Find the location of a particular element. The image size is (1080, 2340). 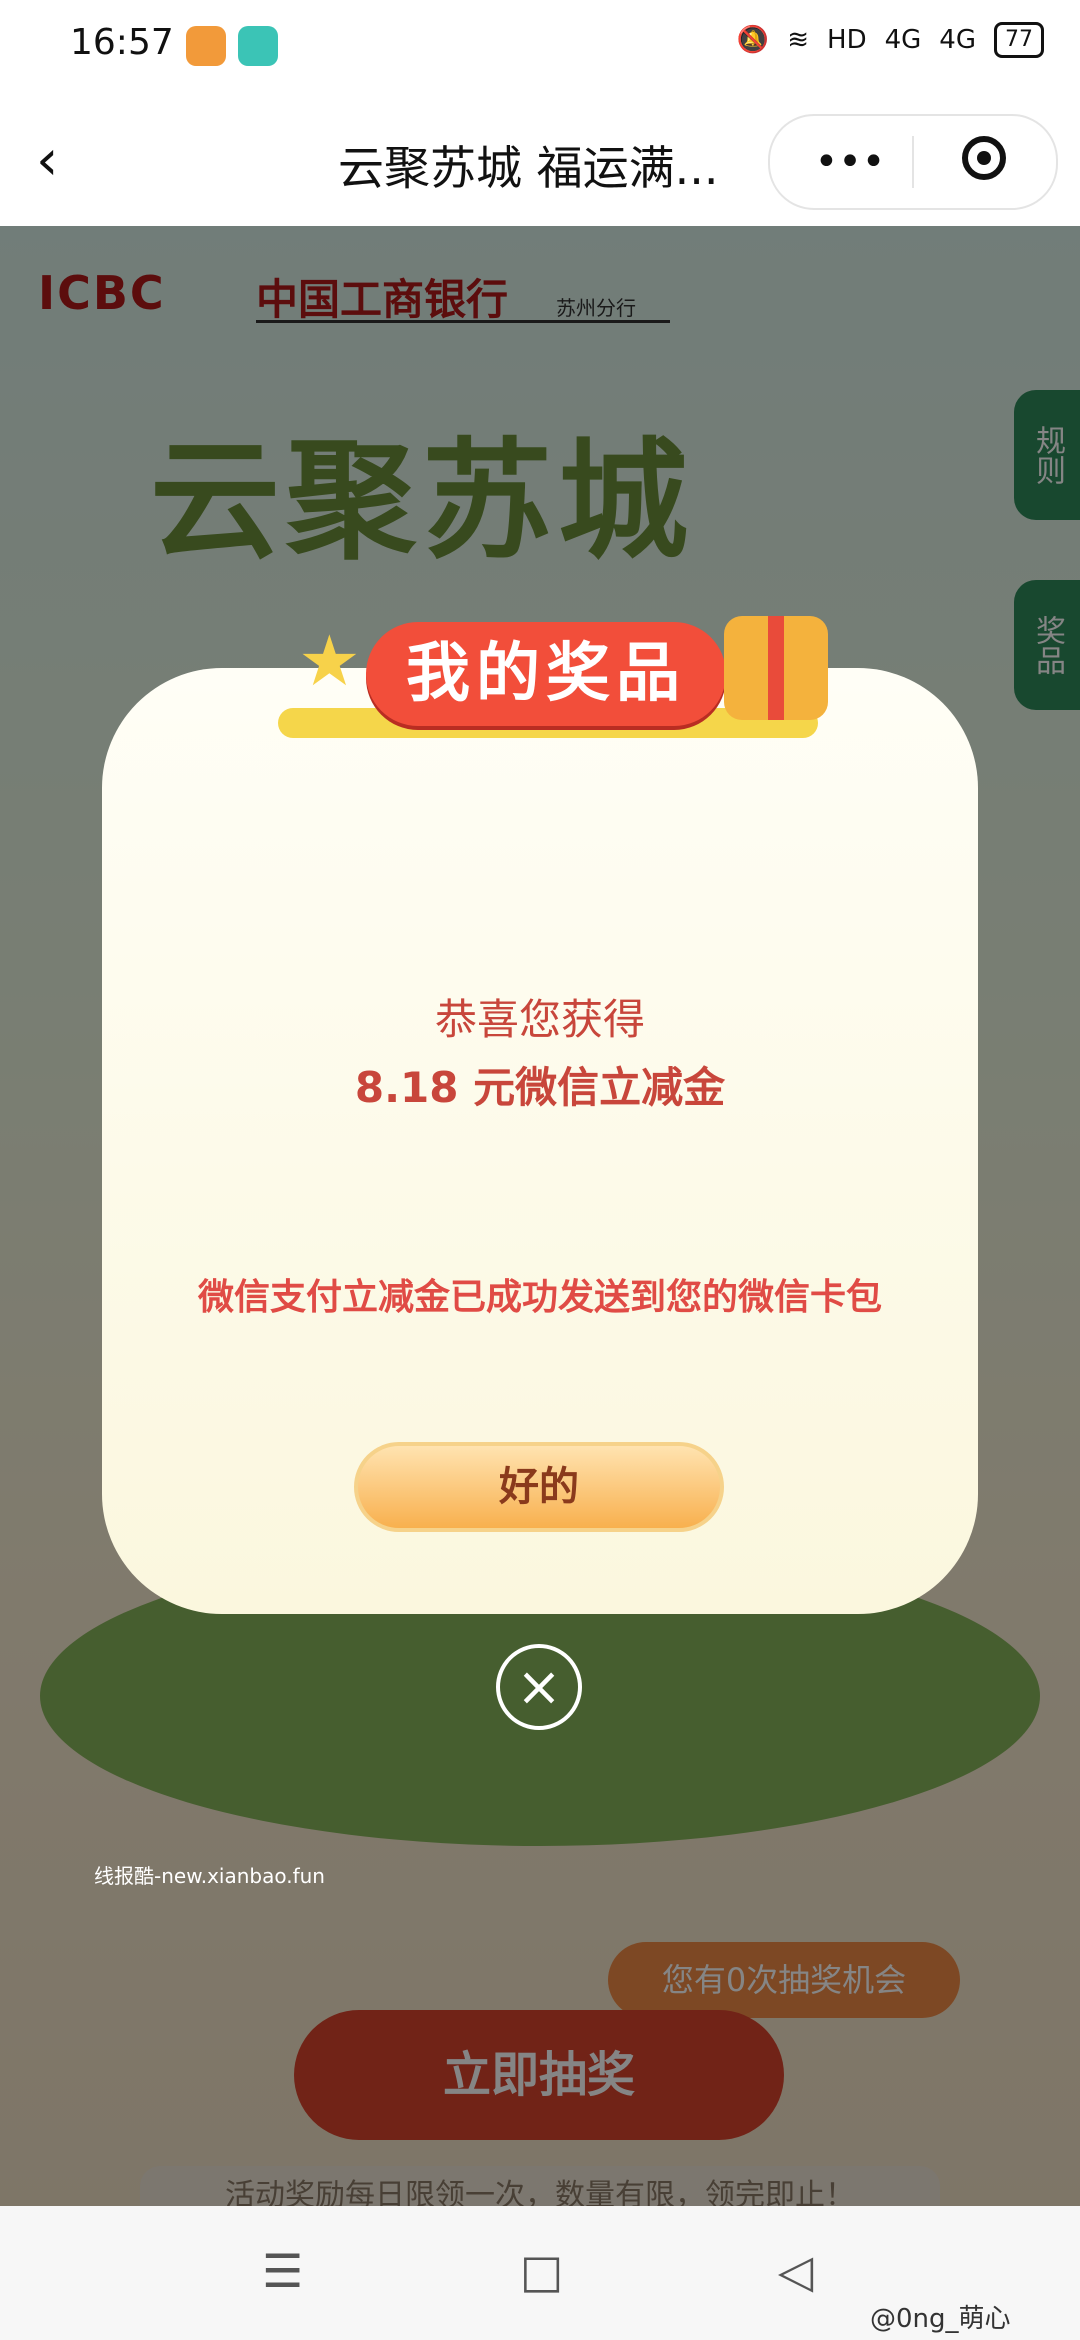

mini-program-title-bar: ‹ 云聚苏城 福运满... ••• is located at coordinates (540, 161).